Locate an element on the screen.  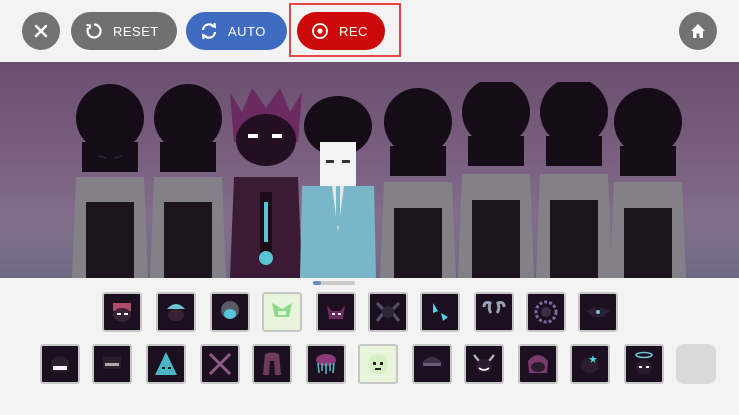
sound-cone-face-icon is located at coordinates (166, 364).